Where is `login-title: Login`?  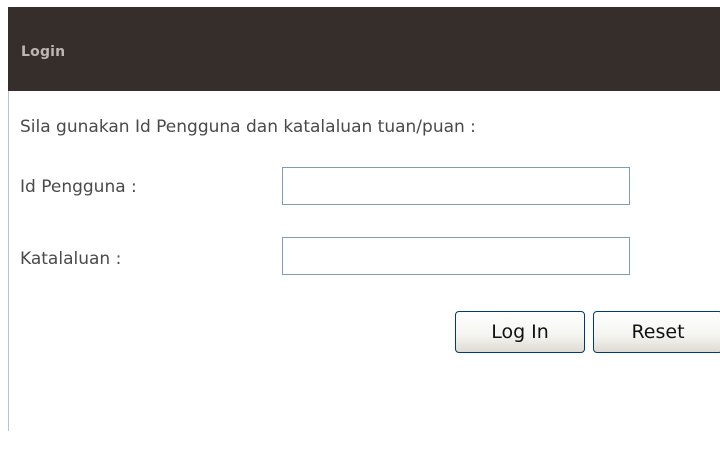 login-title: Login is located at coordinates (43, 52).